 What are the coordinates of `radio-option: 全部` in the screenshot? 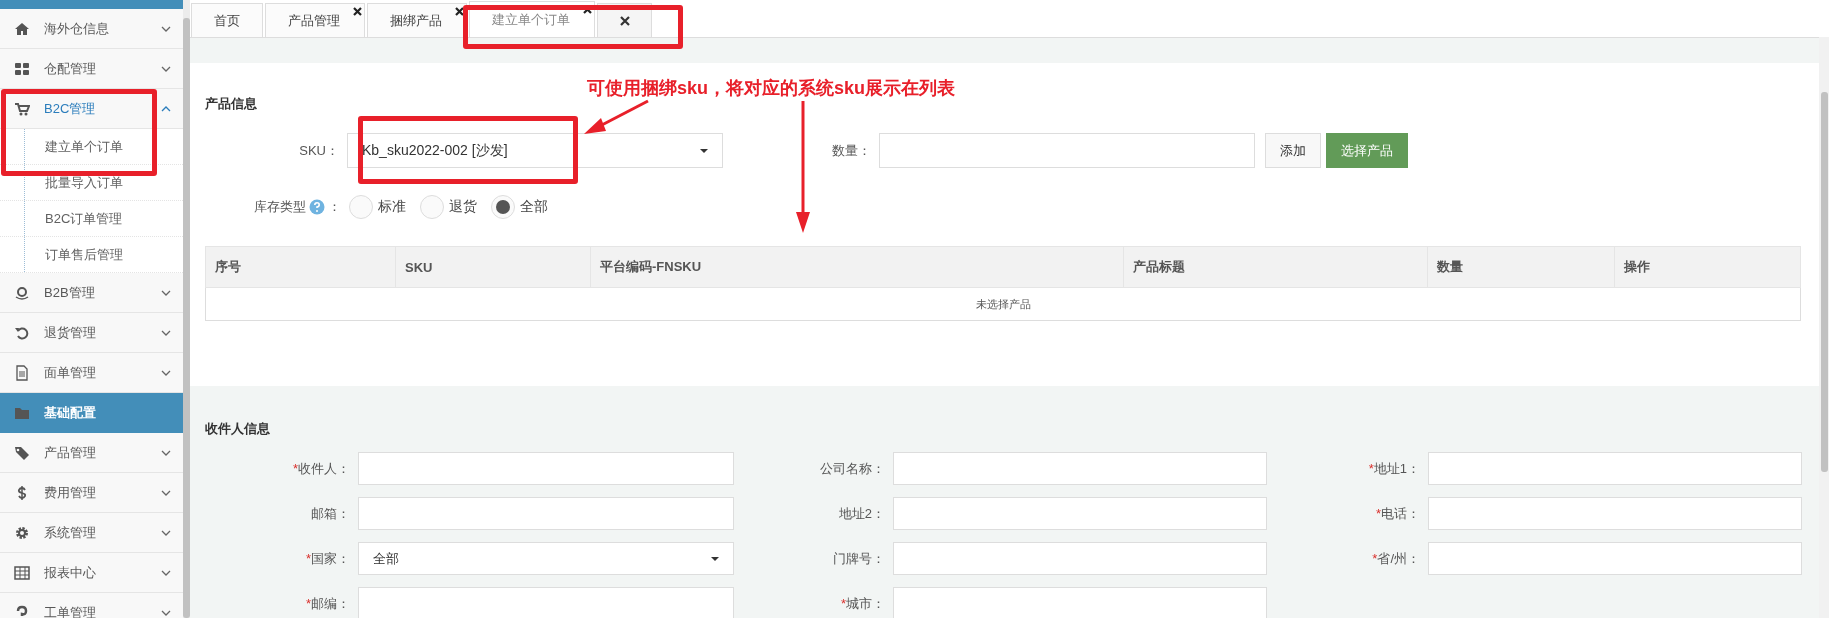 It's located at (519, 207).